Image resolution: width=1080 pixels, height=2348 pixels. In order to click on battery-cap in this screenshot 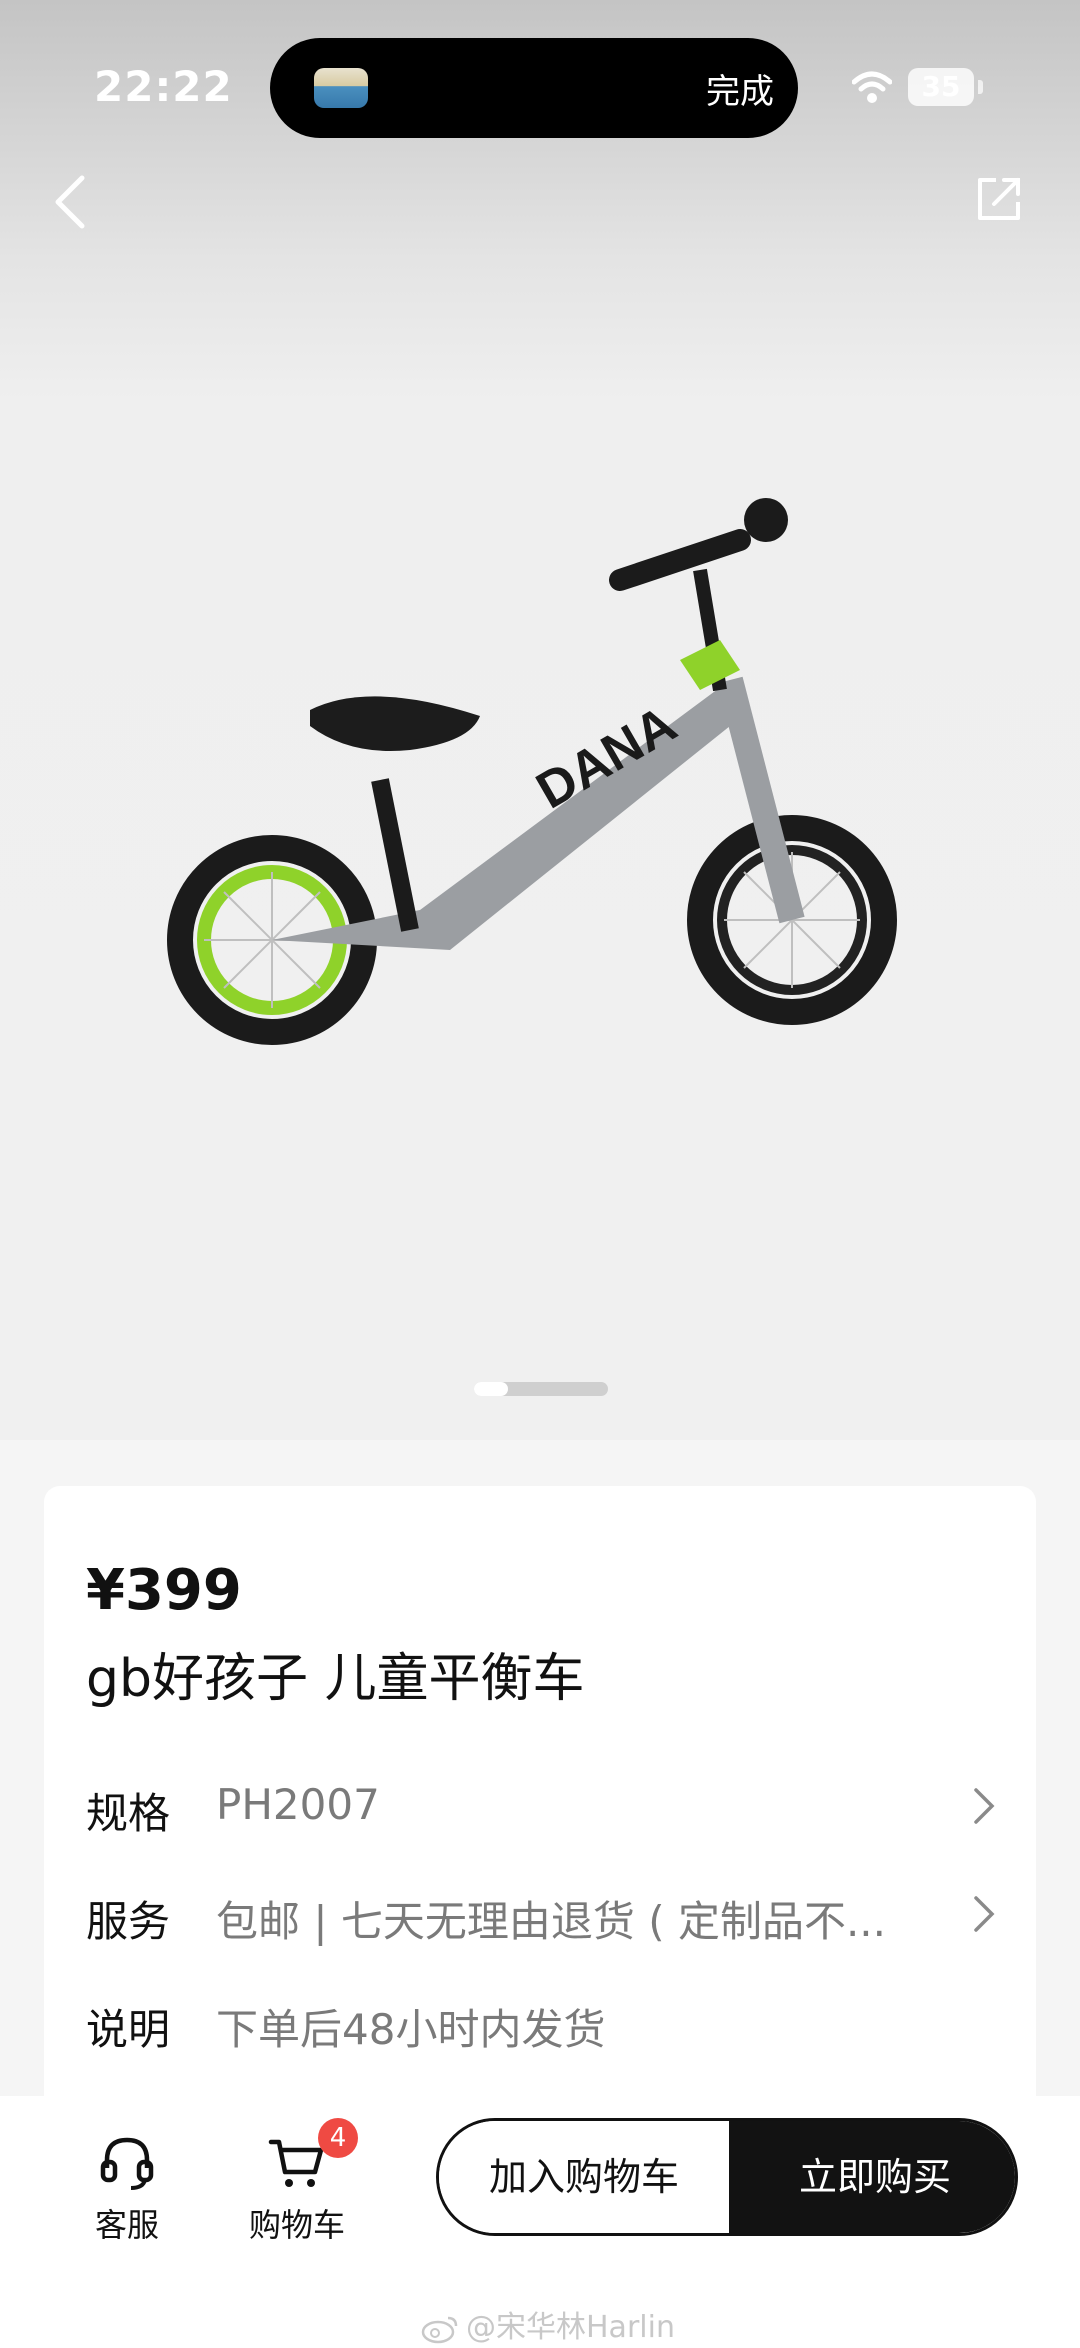, I will do `click(980, 87)`.